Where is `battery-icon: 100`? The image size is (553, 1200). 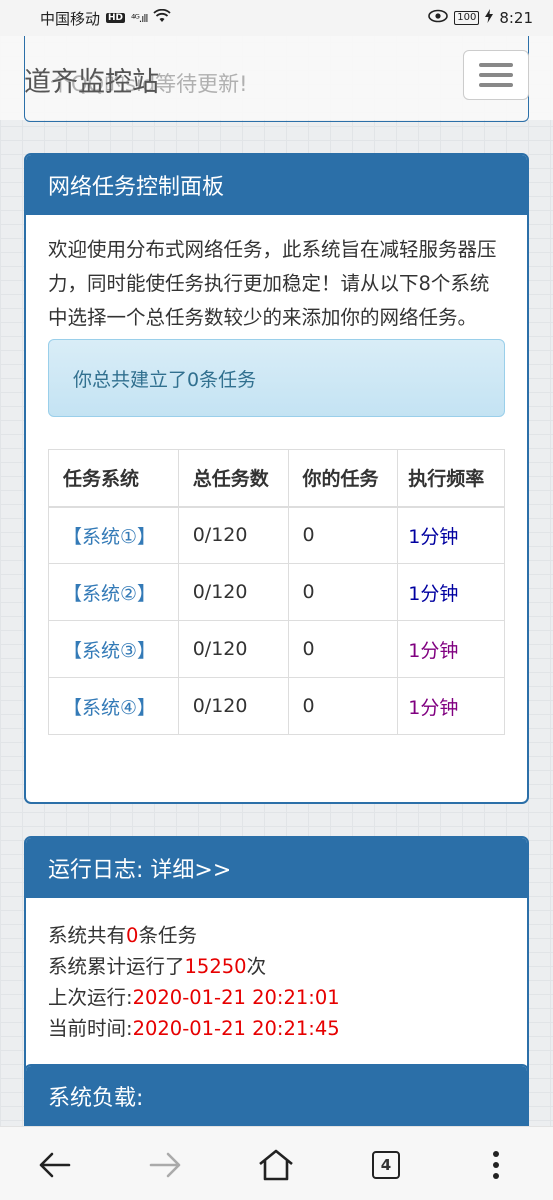
battery-icon: 100 is located at coordinates (467, 18).